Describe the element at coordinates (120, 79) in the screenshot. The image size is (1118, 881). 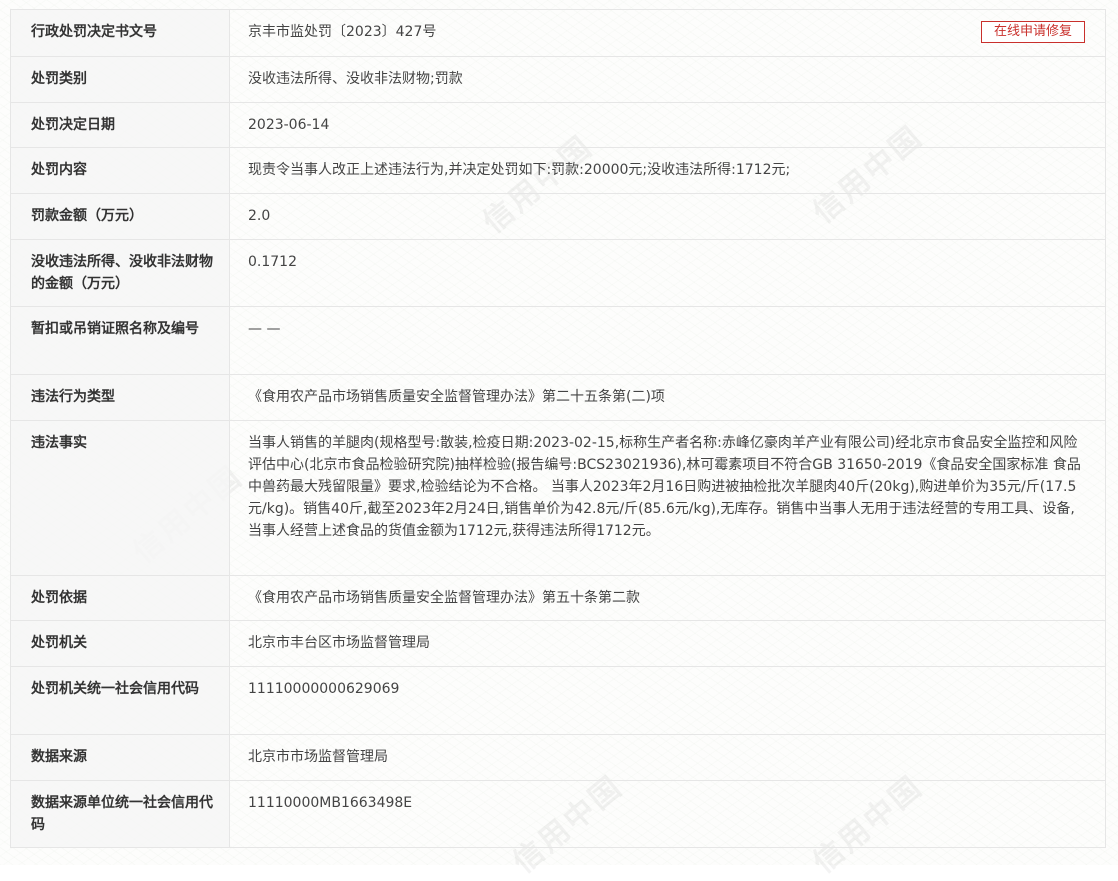
I see `row-label: 处罚类别` at that location.